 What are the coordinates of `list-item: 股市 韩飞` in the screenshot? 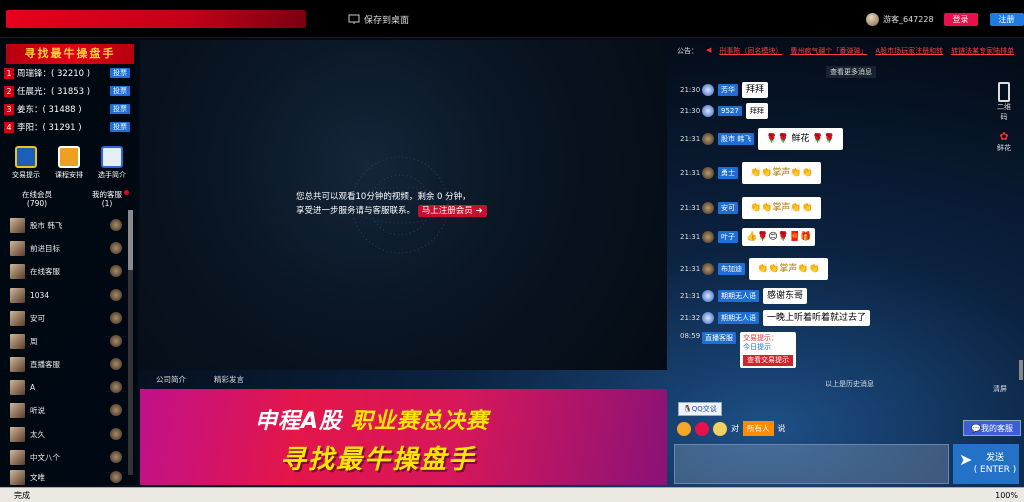 It's located at (66, 225).